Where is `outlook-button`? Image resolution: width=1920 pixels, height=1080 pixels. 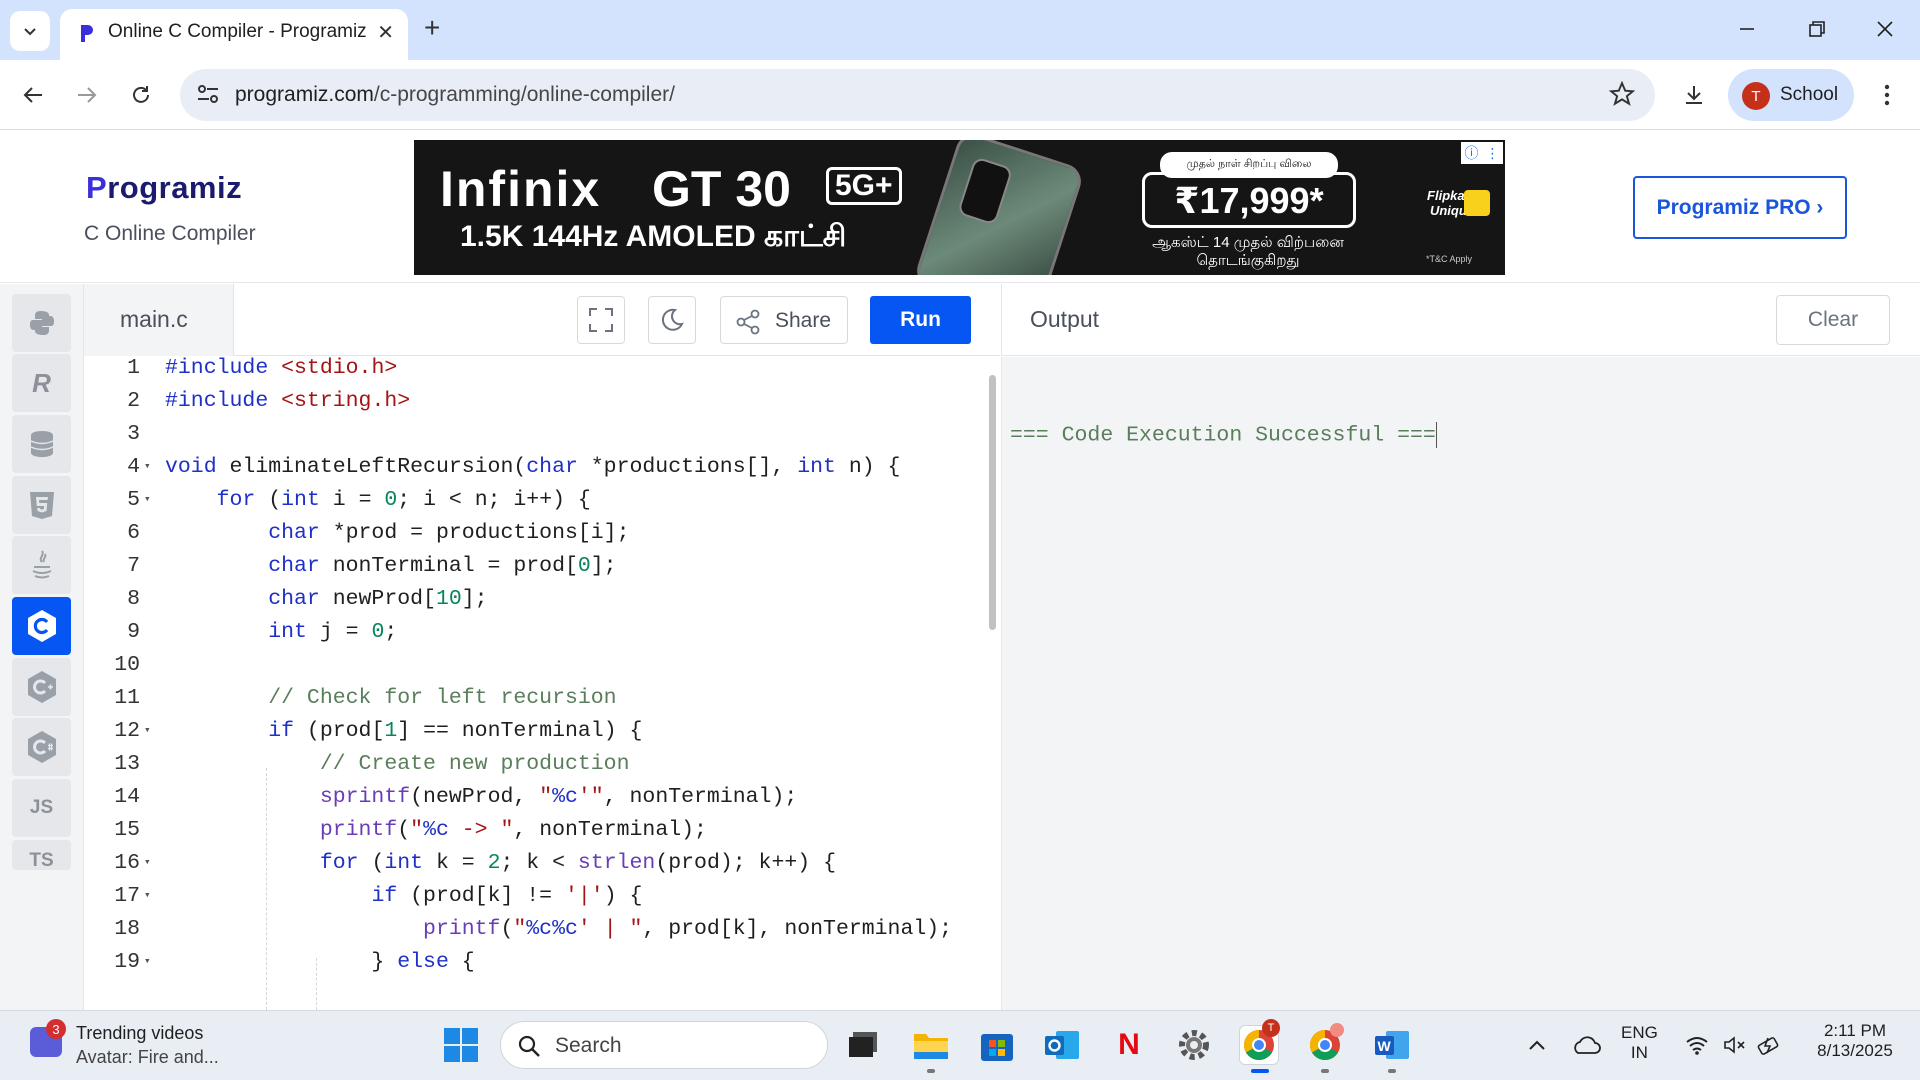 outlook-button is located at coordinates (1062, 1045).